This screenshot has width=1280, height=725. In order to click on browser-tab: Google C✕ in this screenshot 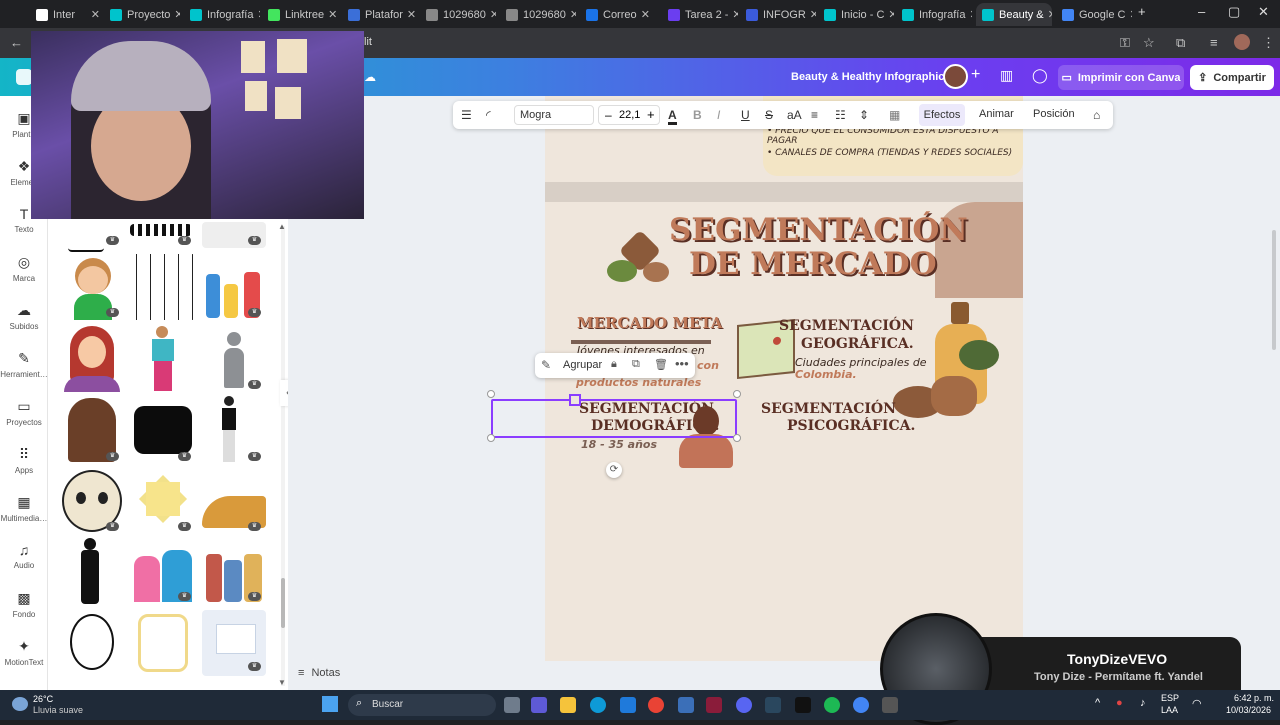, I will do `click(1094, 14)`.